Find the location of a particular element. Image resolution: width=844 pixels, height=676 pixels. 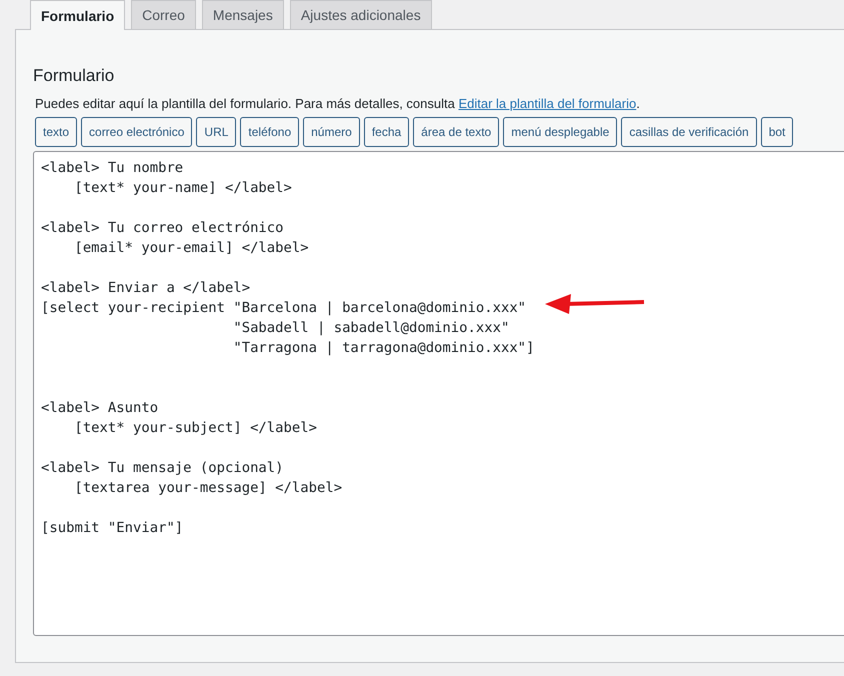

template-link: Editar la plantilla del formulario is located at coordinates (547, 103).